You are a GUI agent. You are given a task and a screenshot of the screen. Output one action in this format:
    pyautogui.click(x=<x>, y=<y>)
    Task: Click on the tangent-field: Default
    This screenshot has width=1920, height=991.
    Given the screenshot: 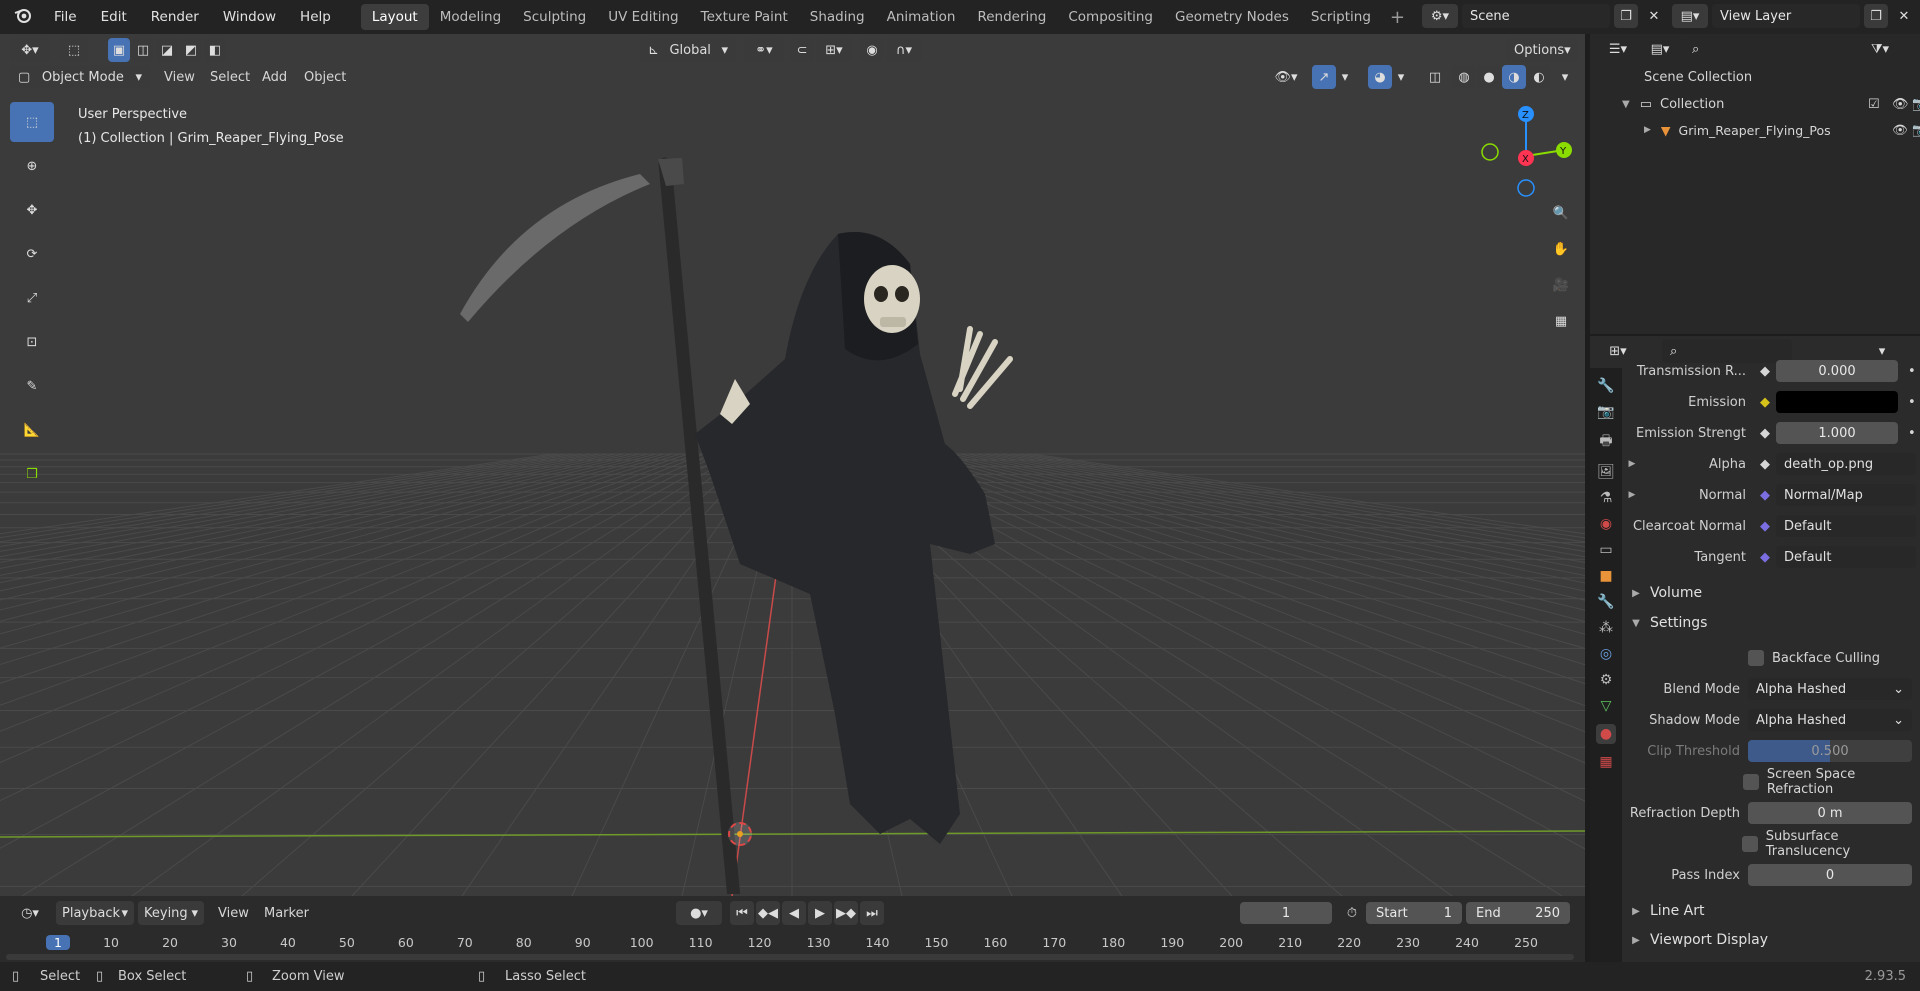 What is the action you would take?
    pyautogui.click(x=1846, y=557)
    